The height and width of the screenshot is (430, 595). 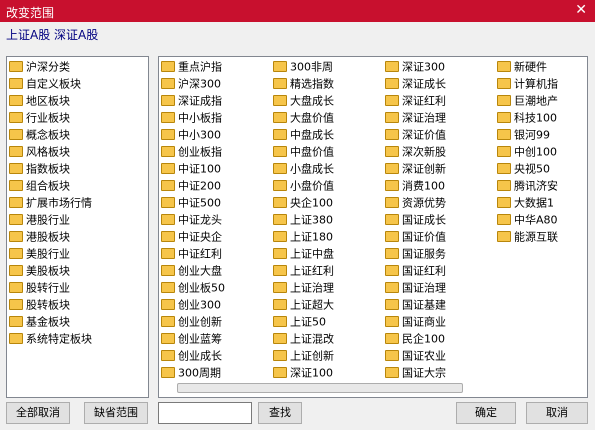 What do you see at coordinates (38, 413) in the screenshot?
I see `clear-all-button: 全部取消` at bounding box center [38, 413].